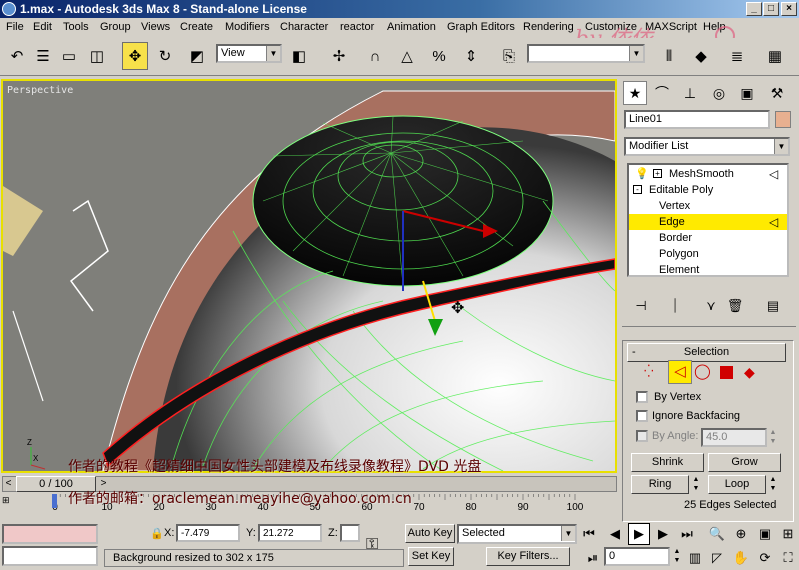 The image size is (799, 570). I want to click on track-bar: 0102030405060708090100, so click(315, 507).